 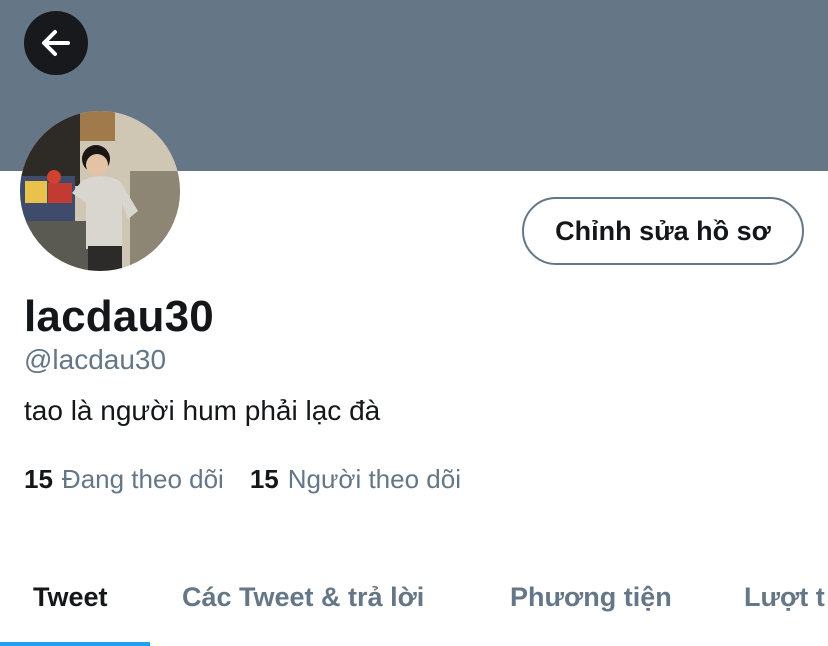 What do you see at coordinates (70, 597) in the screenshot?
I see `tab-tweets: Tweet` at bounding box center [70, 597].